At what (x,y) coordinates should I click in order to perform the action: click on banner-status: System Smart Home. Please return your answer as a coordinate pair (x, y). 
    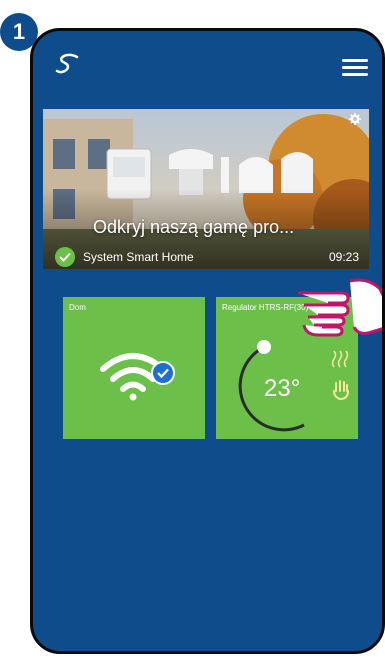
    Looking at the image, I should click on (124, 257).